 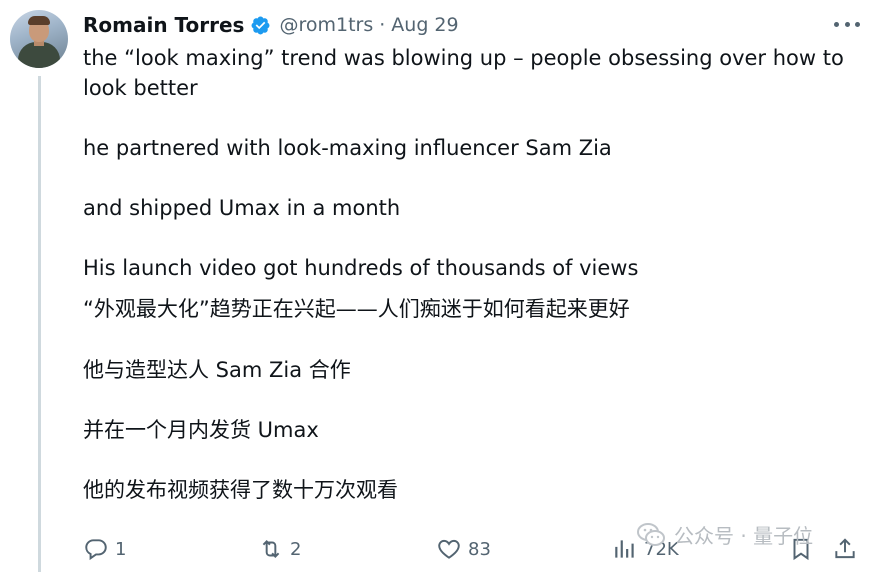 I want to click on tweet-text-line: 并在一个月内发货 Umax, so click(x=201, y=430).